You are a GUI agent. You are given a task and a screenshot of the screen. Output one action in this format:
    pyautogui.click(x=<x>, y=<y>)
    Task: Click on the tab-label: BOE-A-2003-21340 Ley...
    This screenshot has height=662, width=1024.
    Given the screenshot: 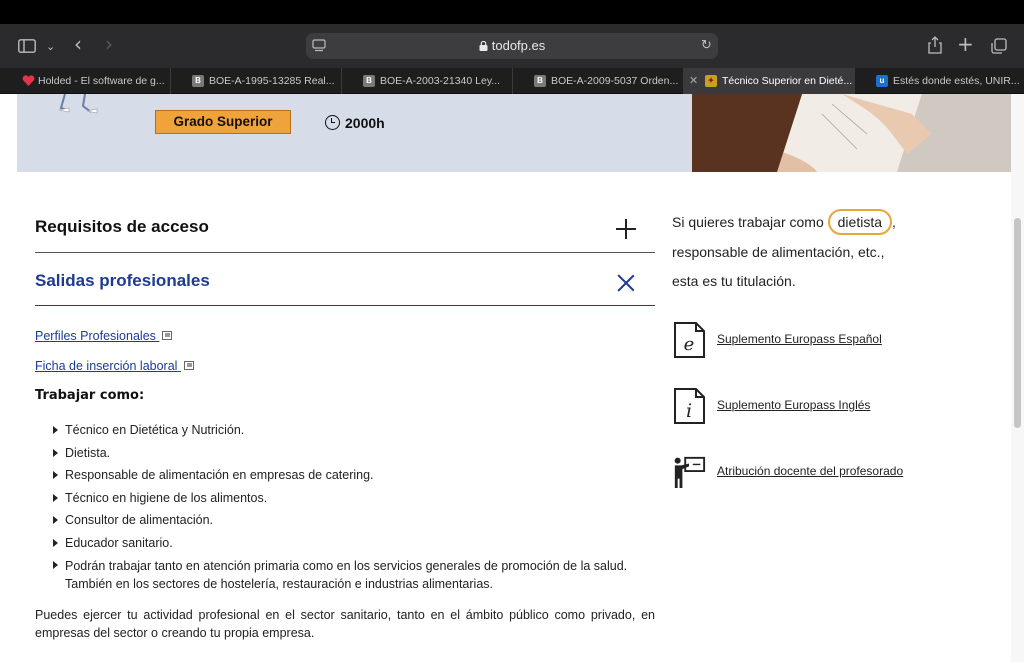 What is the action you would take?
    pyautogui.click(x=440, y=81)
    